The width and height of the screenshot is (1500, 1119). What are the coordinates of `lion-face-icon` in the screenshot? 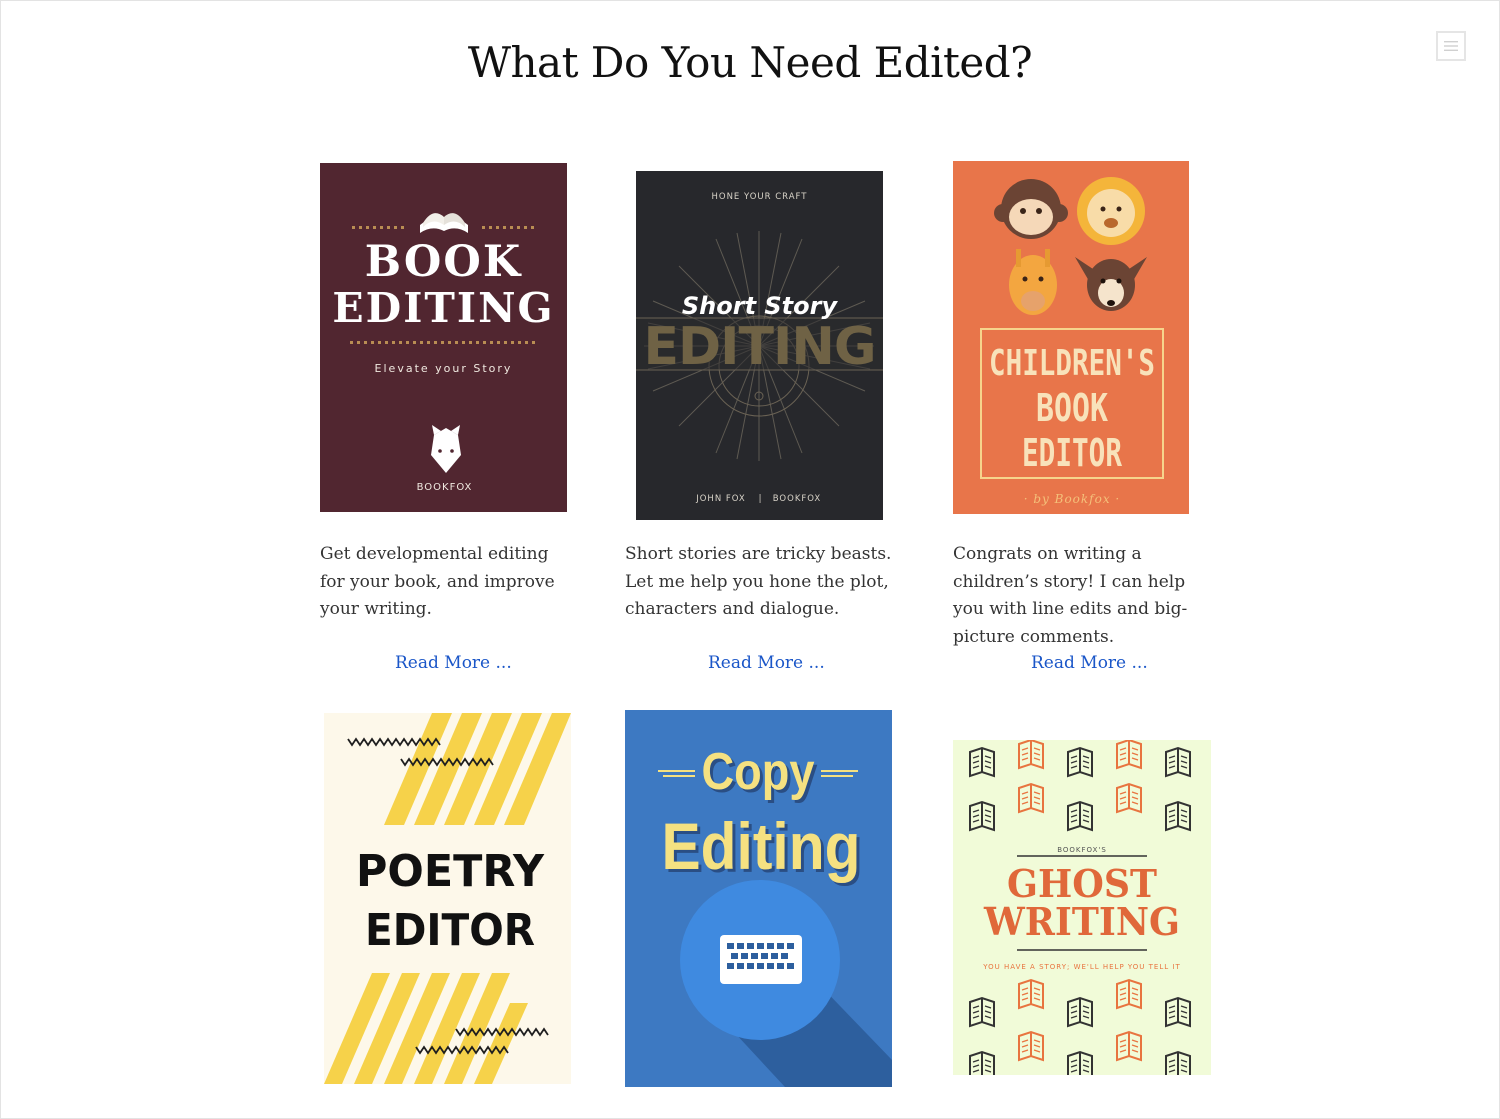 It's located at (1111, 211).